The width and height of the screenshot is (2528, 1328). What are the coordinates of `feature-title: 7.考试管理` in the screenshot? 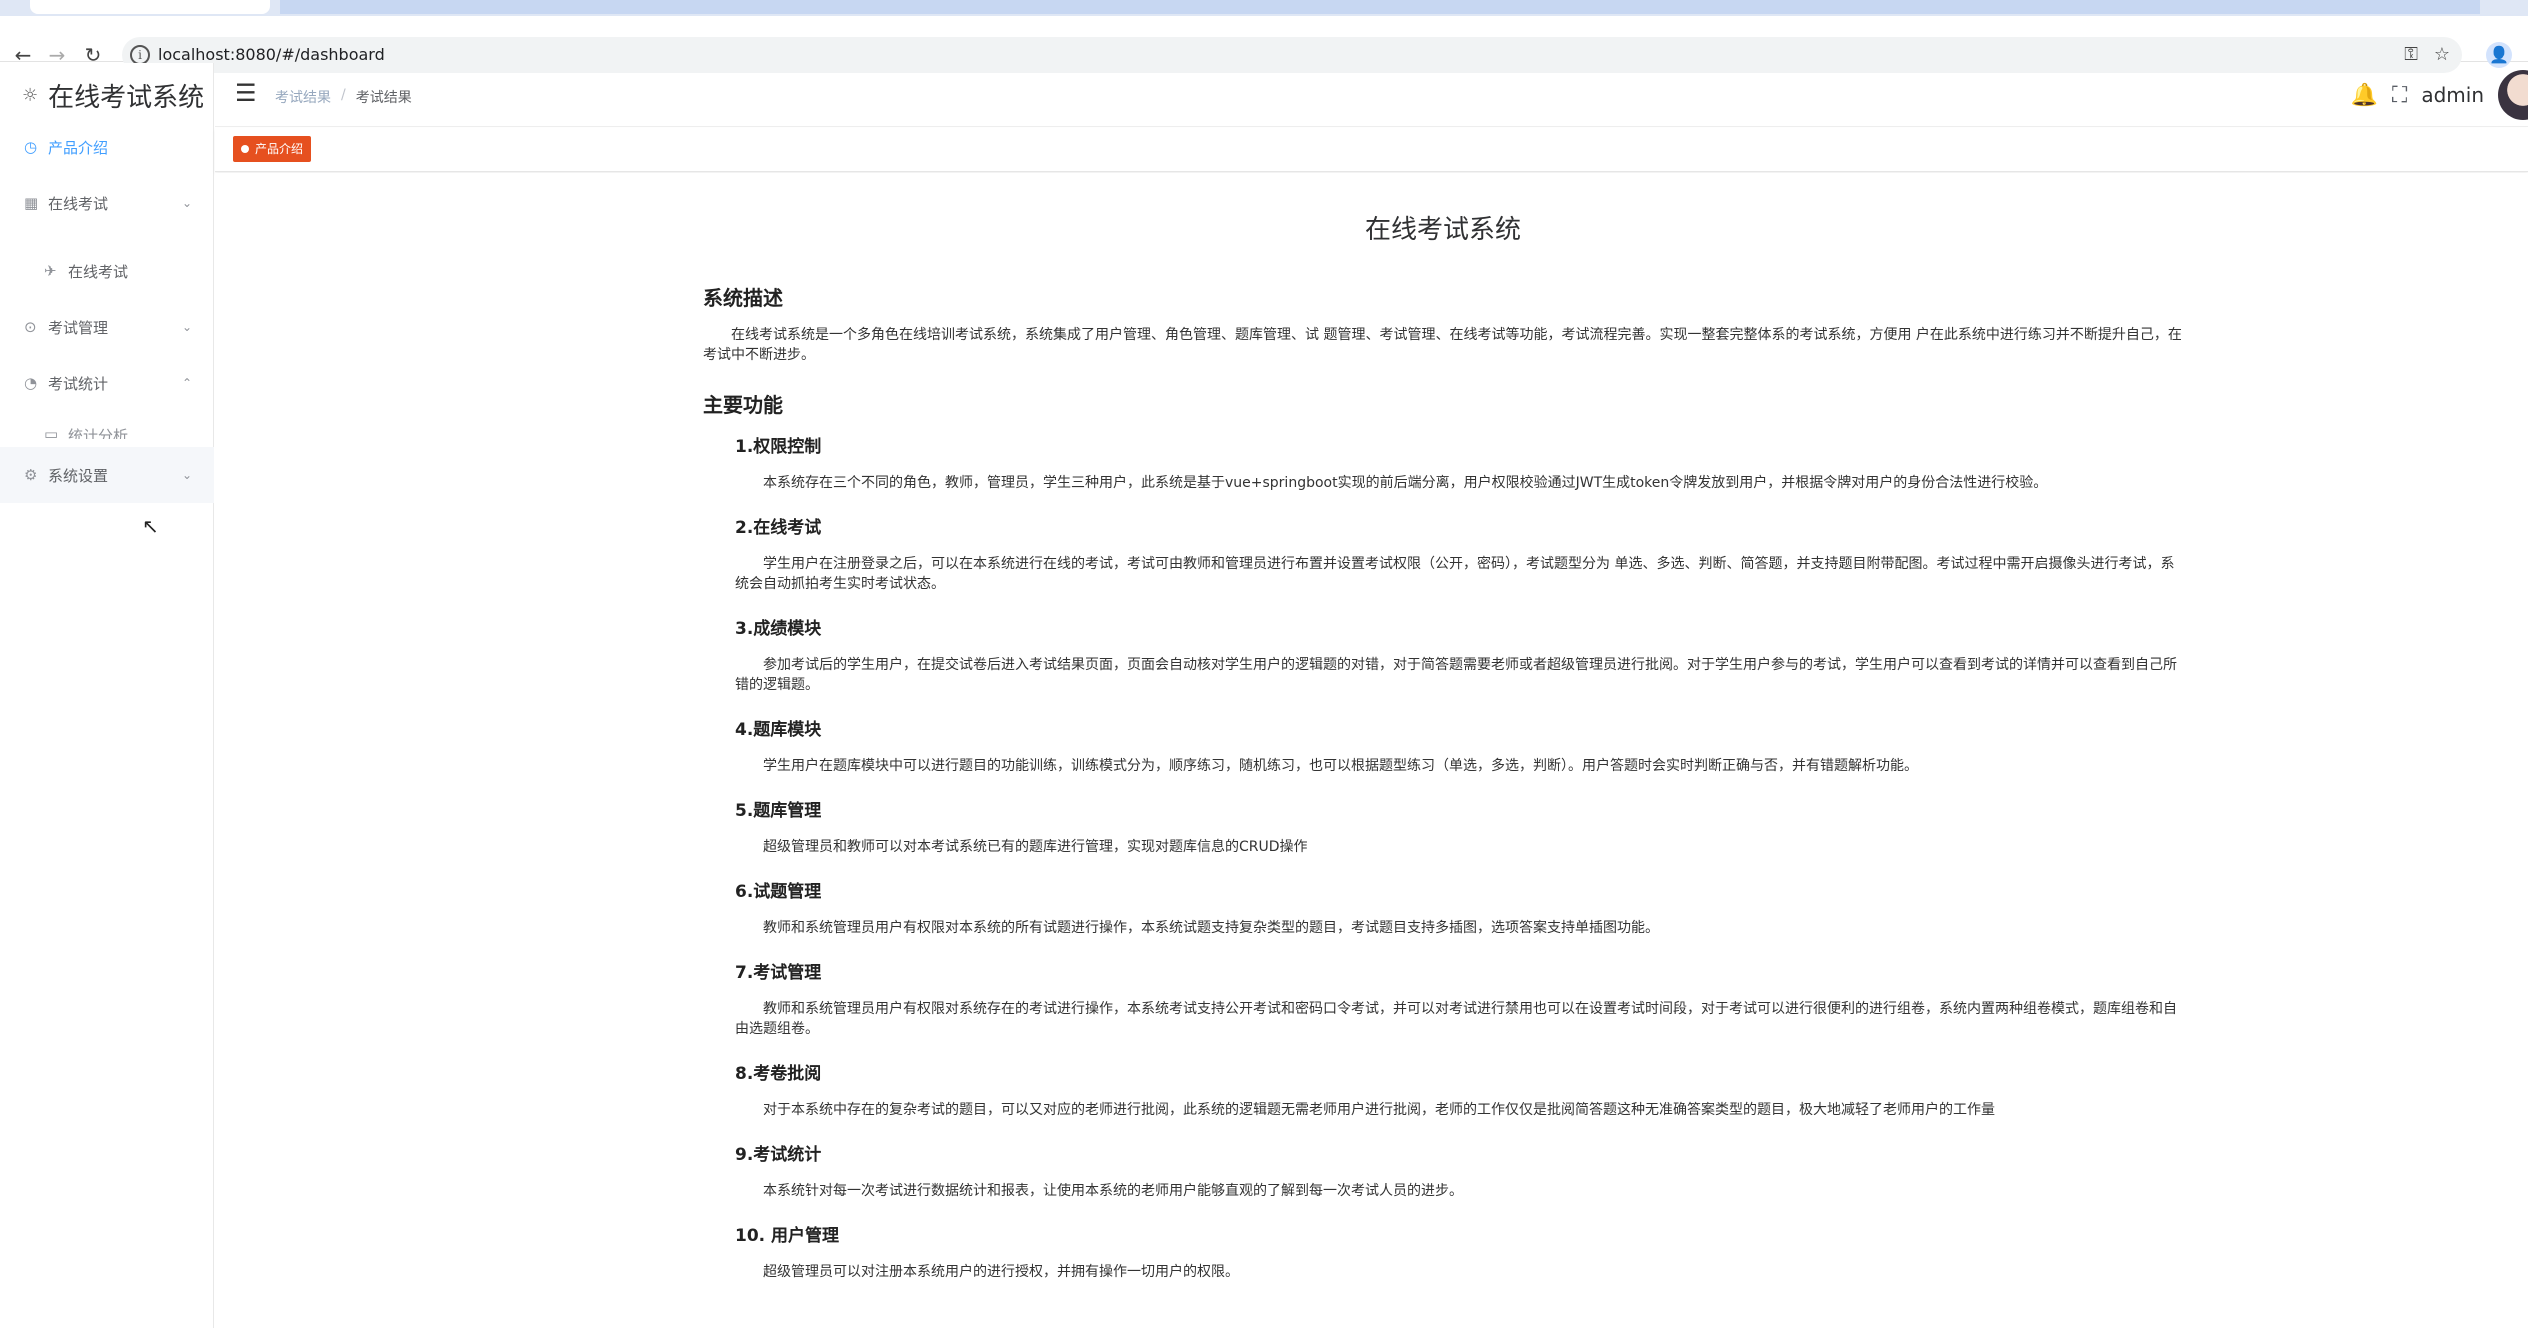 It's located at (778, 973).